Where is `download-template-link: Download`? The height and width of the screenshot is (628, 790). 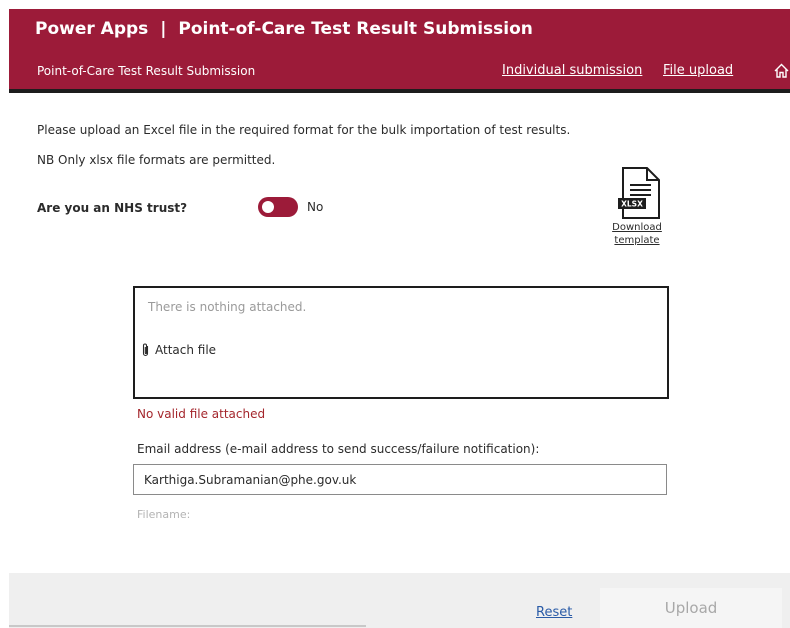
download-template-link: Download is located at coordinates (637, 227).